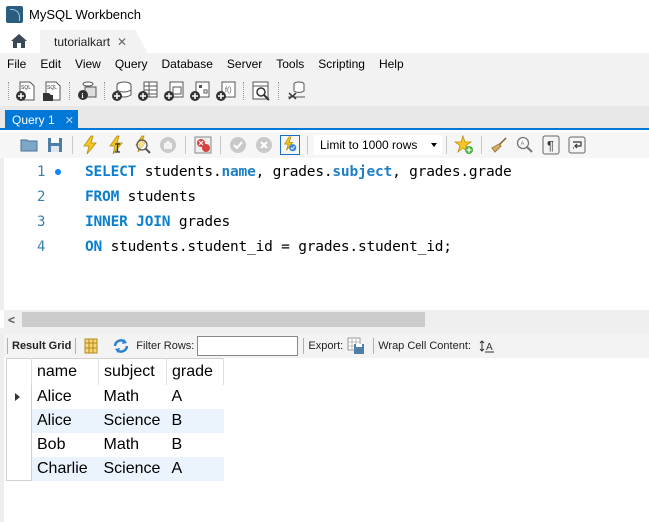 The width and height of the screenshot is (649, 522). What do you see at coordinates (326, 346) in the screenshot?
I see `export-label: Export:` at bounding box center [326, 346].